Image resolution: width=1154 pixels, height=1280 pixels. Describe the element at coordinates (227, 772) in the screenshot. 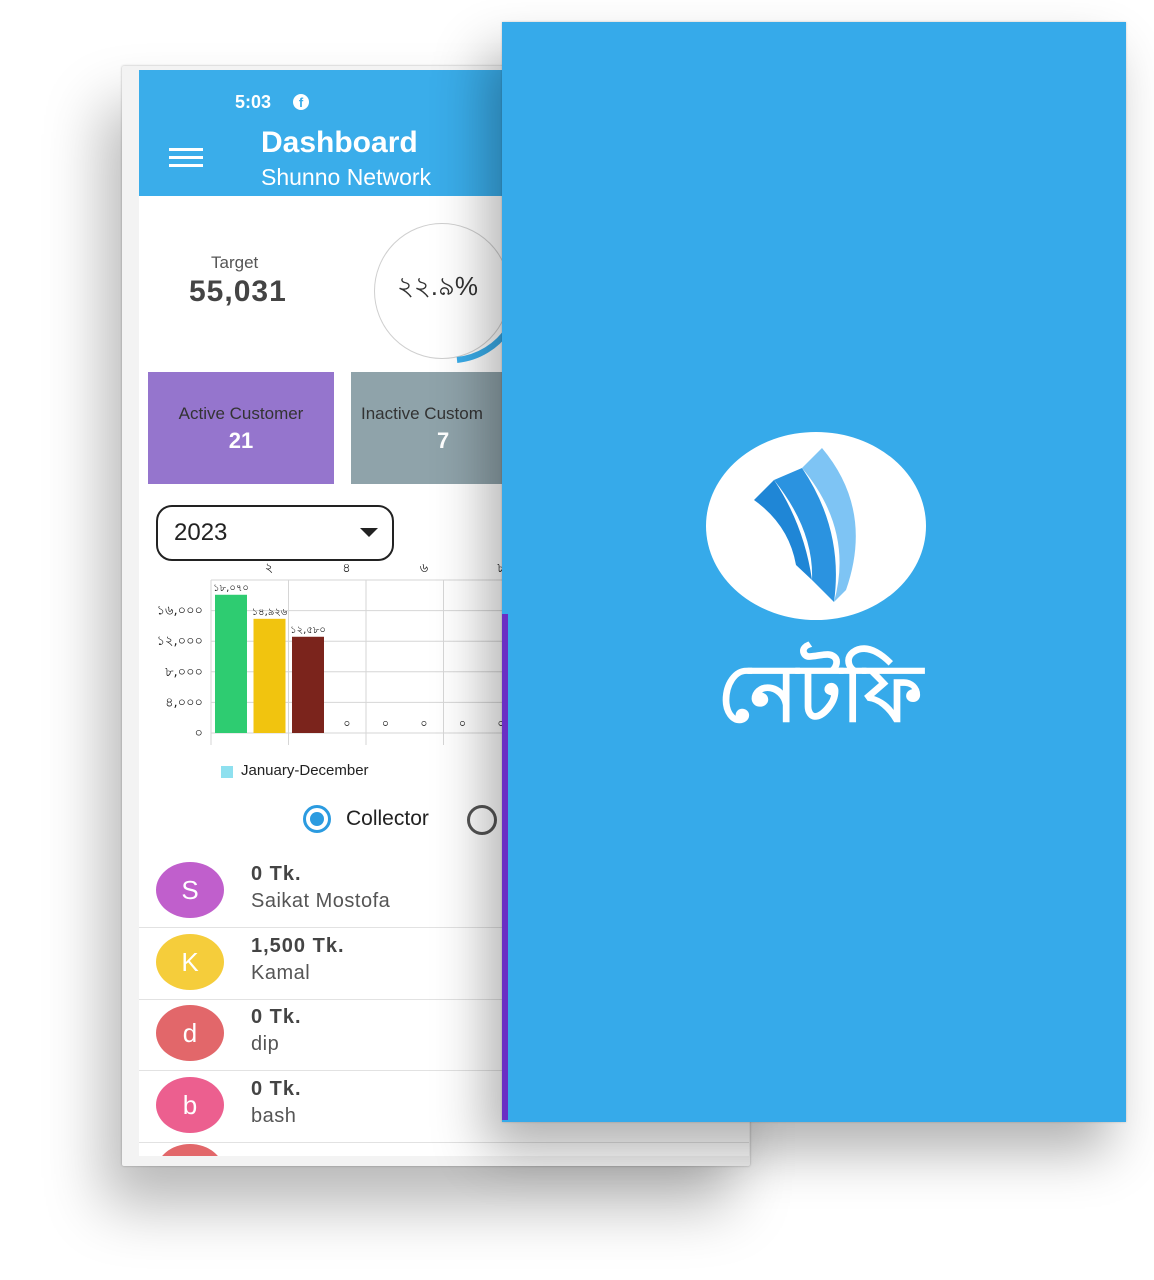

I see `legend-swatch` at that location.